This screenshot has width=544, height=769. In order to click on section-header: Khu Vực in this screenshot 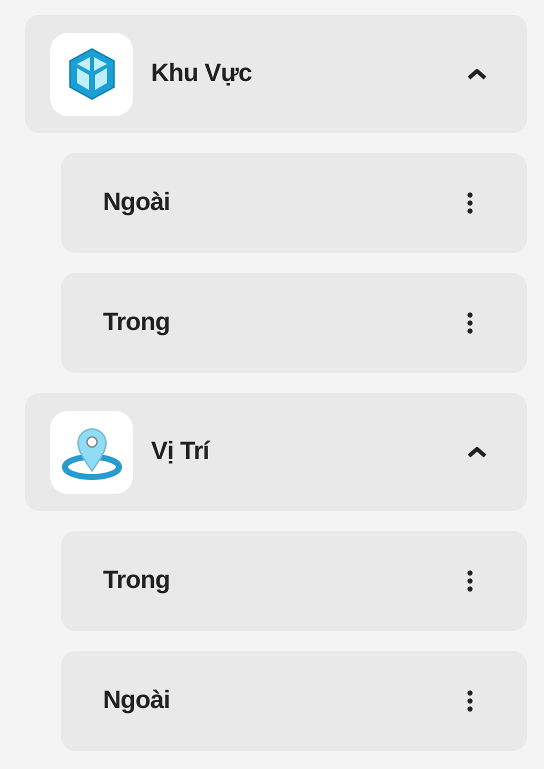, I will do `click(276, 74)`.